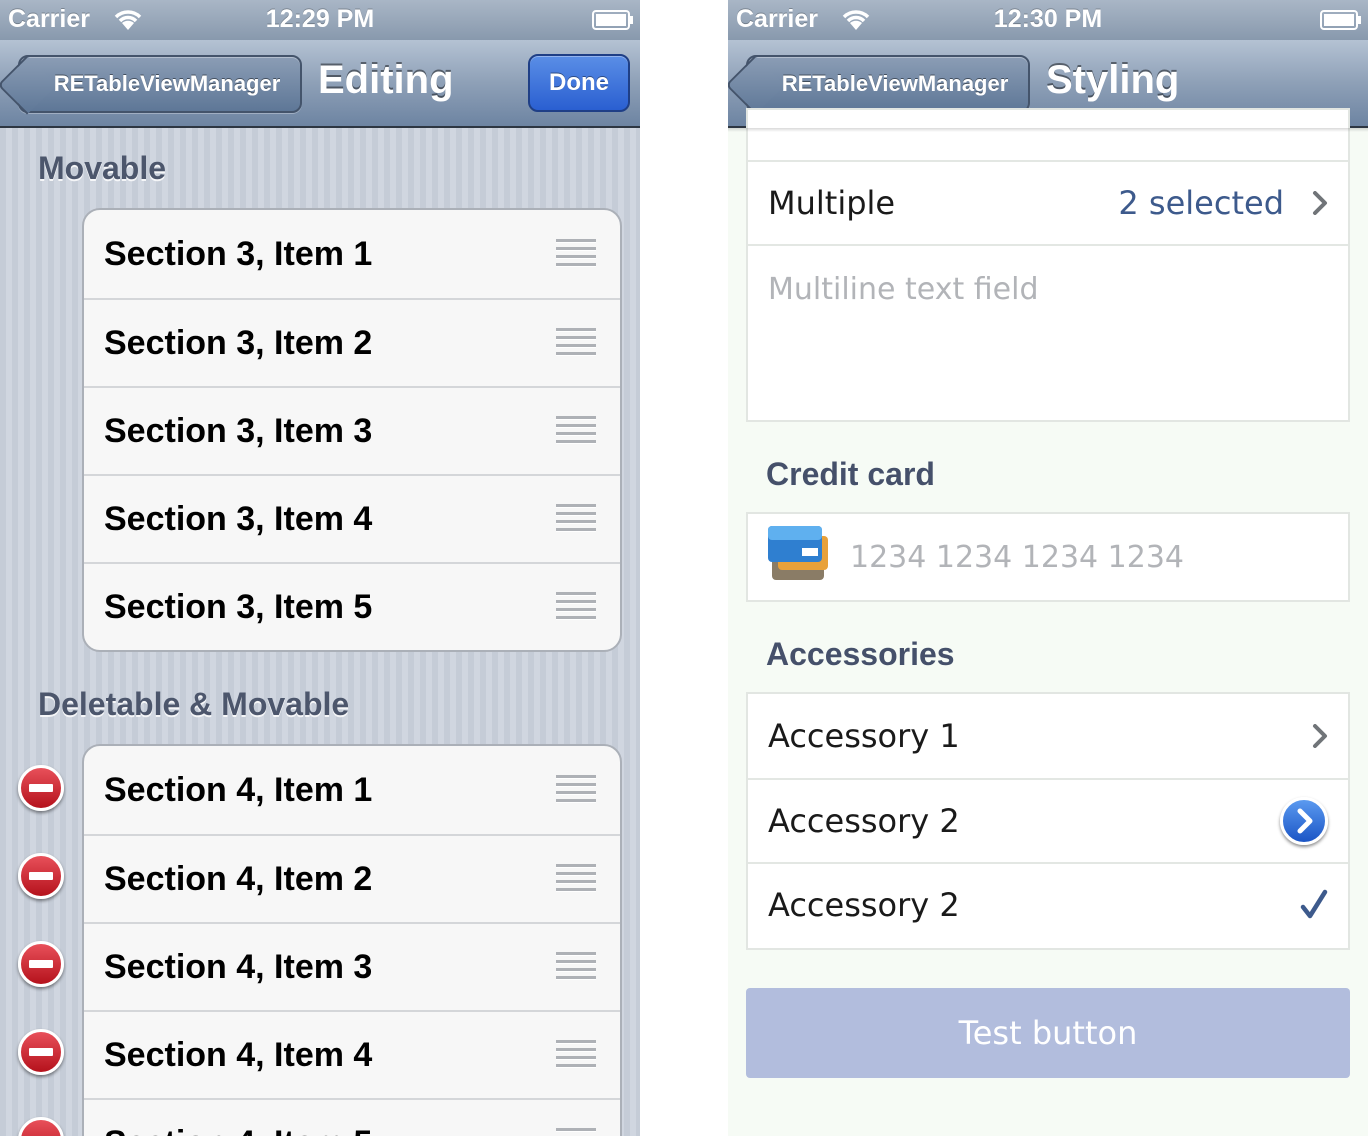  Describe the element at coordinates (238, 1054) in the screenshot. I see `row-label: Section 4, Item 4` at that location.